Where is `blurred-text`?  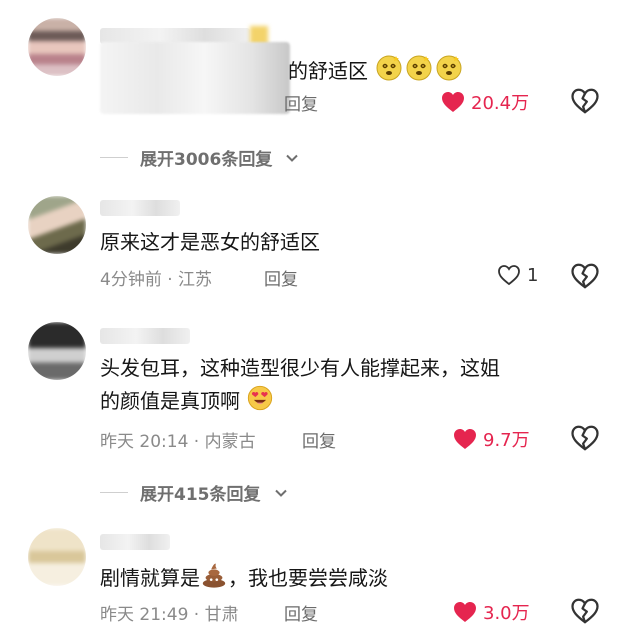 blurred-text is located at coordinates (195, 78).